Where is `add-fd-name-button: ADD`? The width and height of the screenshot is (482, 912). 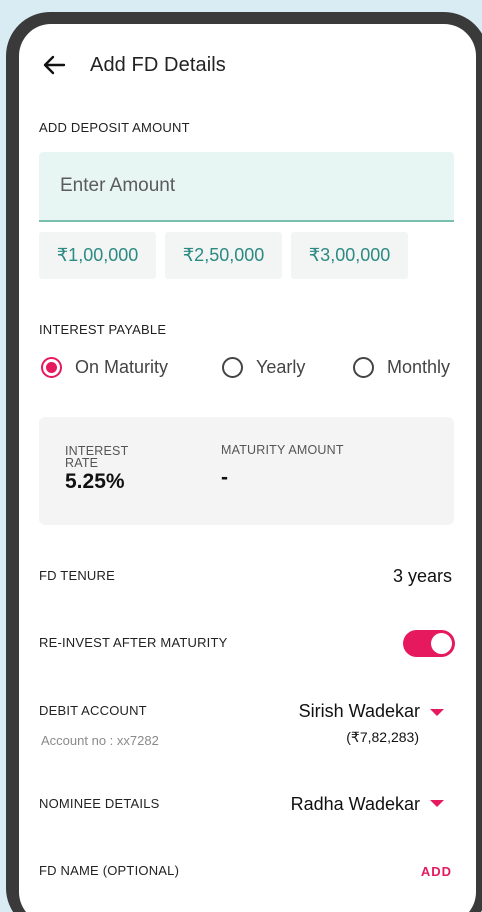
add-fd-name-button: ADD is located at coordinates (436, 871).